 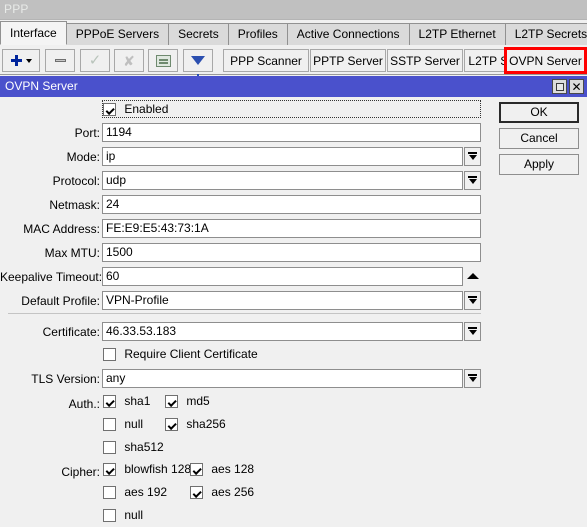 I want to click on auth-option-sha1: sha1, so click(x=126, y=404).